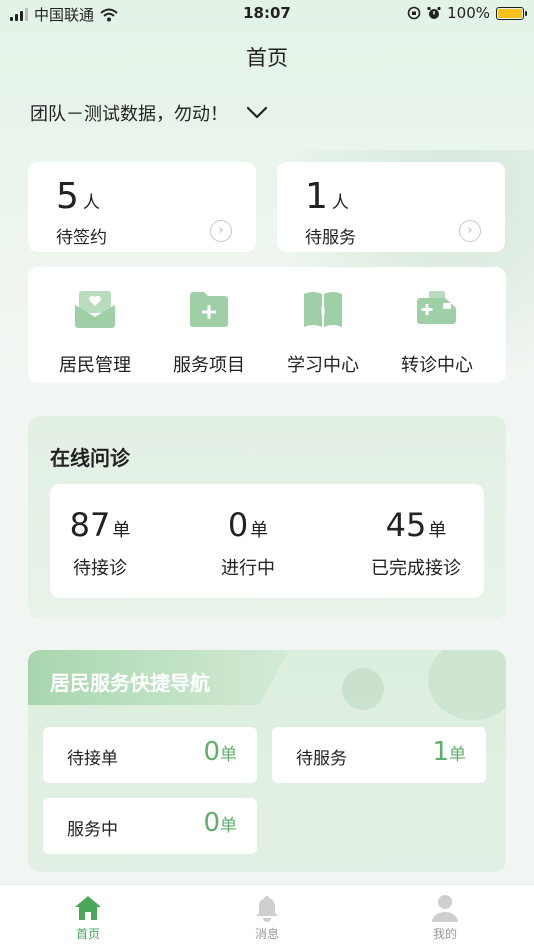 This screenshot has height=951, width=534. Describe the element at coordinates (129, 114) in the screenshot. I see `team-selector-label: 团队－测试数据，勿动！` at that location.